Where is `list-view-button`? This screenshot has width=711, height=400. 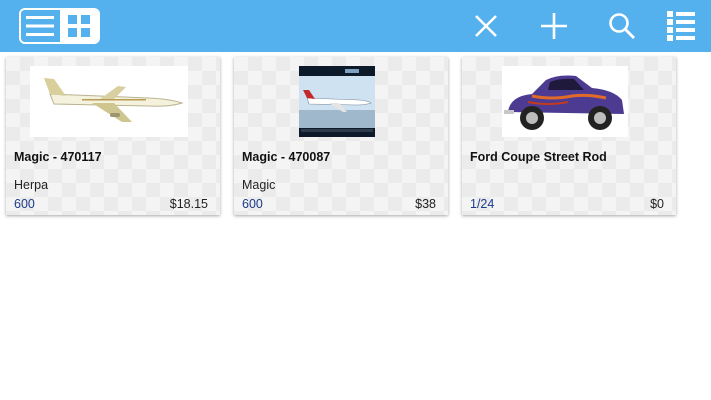
list-view-button is located at coordinates (40, 26).